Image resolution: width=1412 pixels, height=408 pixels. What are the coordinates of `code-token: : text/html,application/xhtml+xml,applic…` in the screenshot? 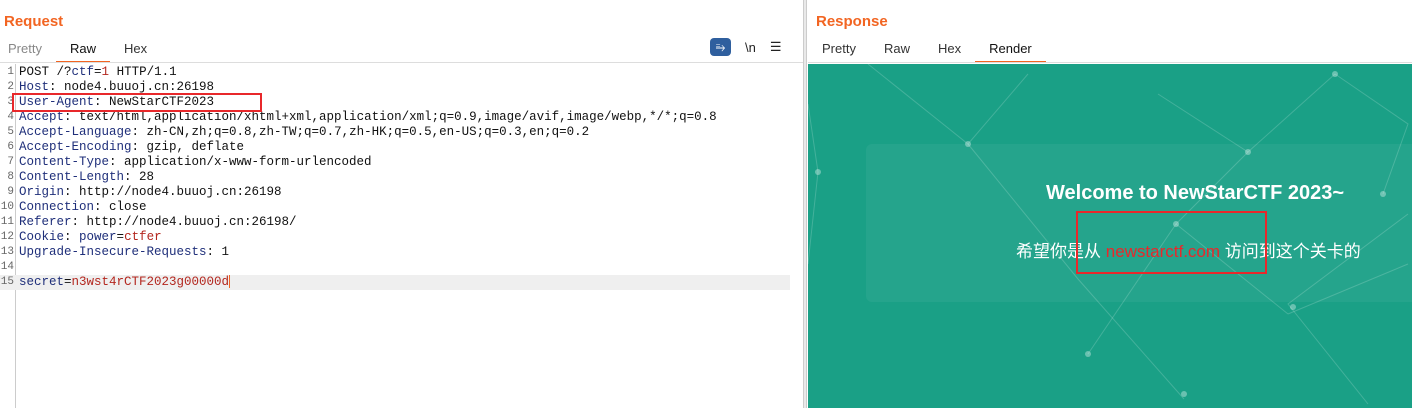 It's located at (390, 117).